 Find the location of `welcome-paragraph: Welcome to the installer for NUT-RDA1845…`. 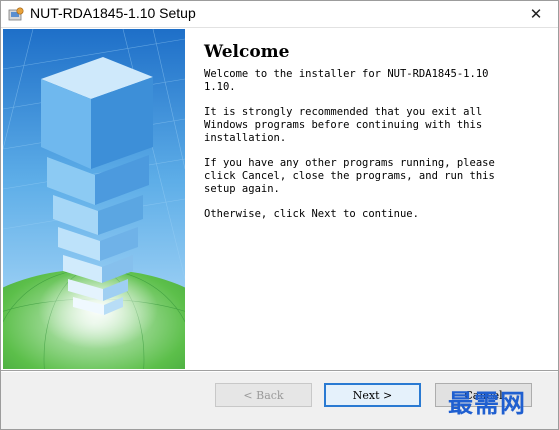

welcome-paragraph: Welcome to the installer for NUT-RDA1845… is located at coordinates (346, 80).